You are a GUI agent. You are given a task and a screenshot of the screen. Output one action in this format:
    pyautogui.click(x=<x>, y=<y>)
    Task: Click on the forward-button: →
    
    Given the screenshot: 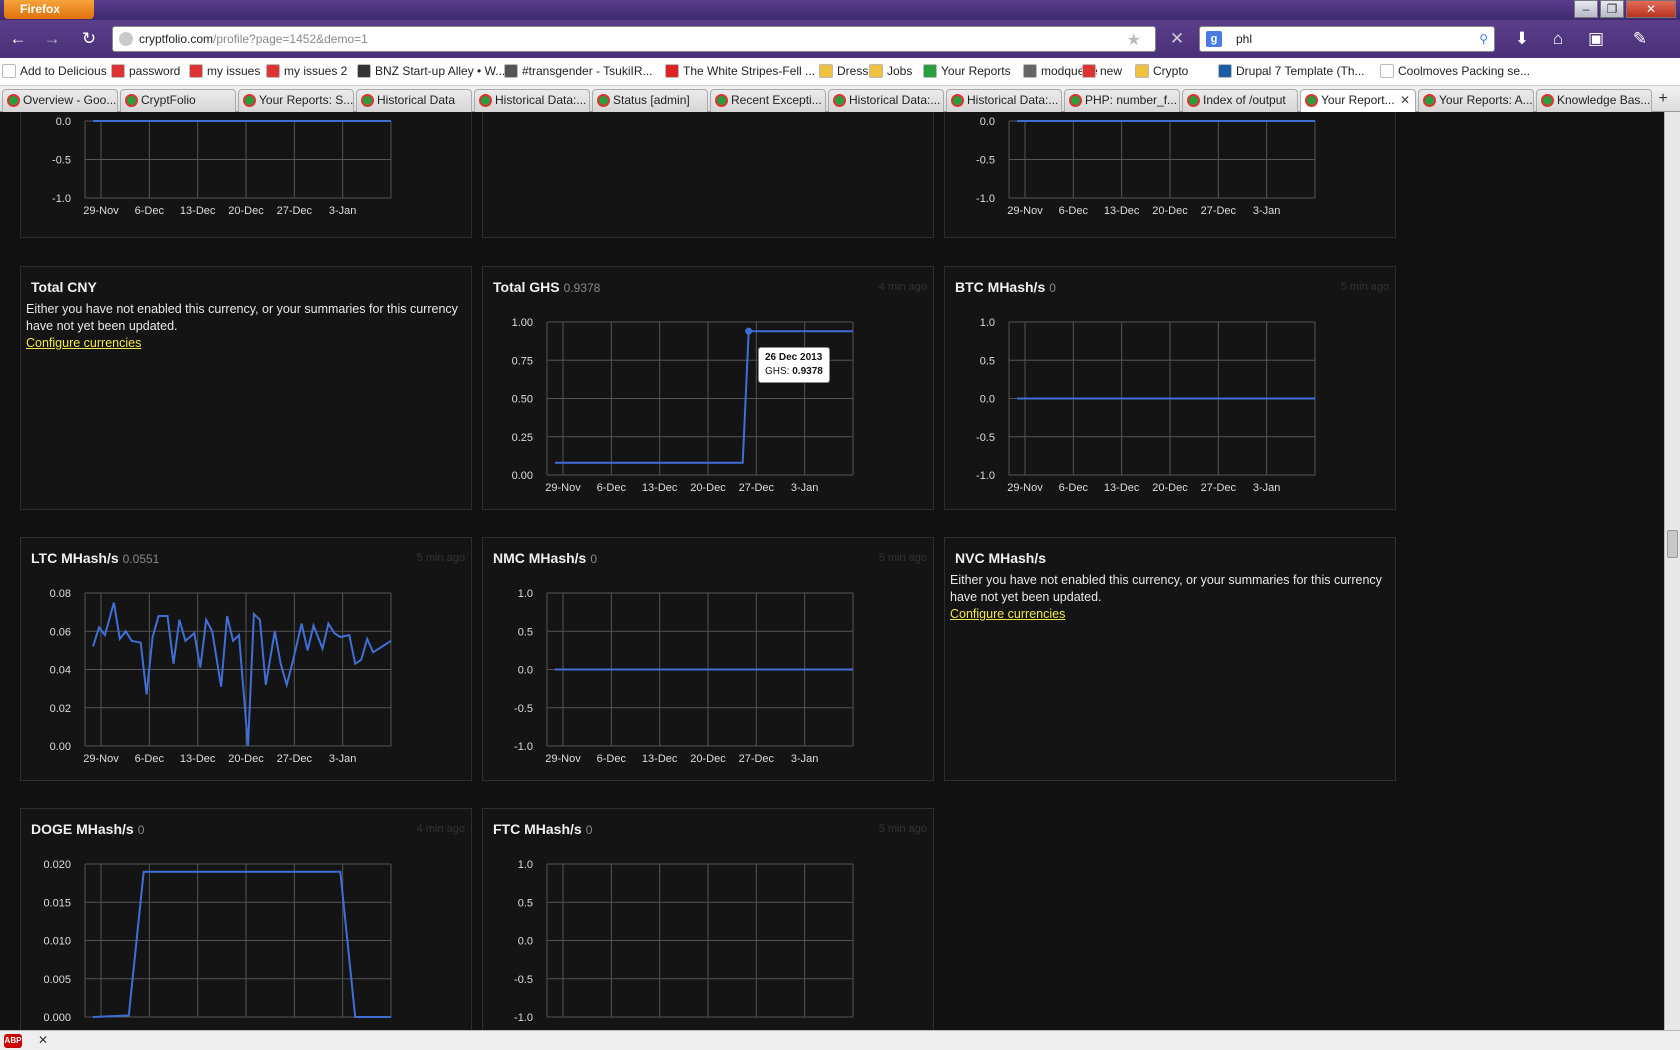 What is the action you would take?
    pyautogui.click(x=52, y=39)
    